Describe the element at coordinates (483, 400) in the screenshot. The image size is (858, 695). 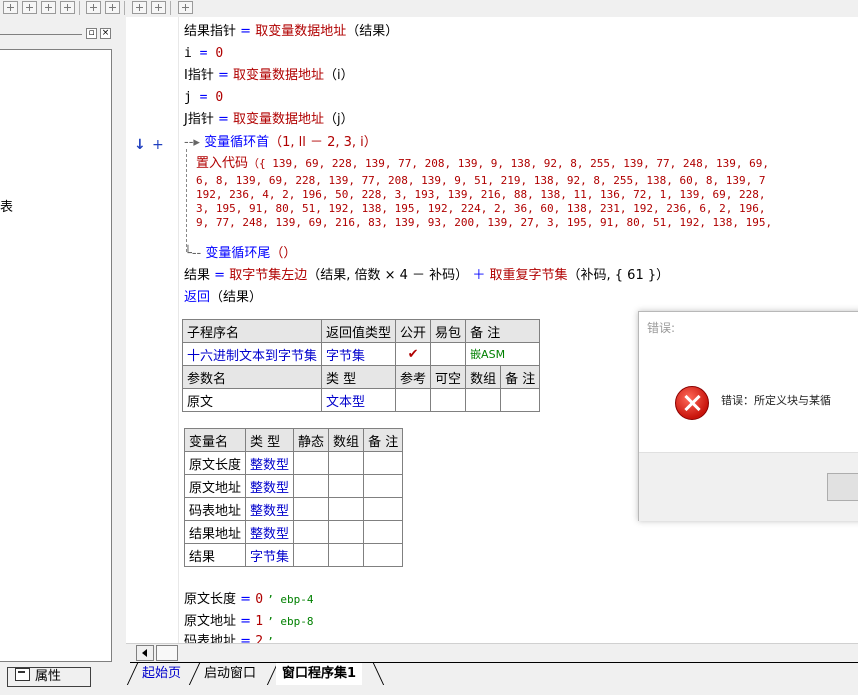
I see `param-array-cell` at that location.